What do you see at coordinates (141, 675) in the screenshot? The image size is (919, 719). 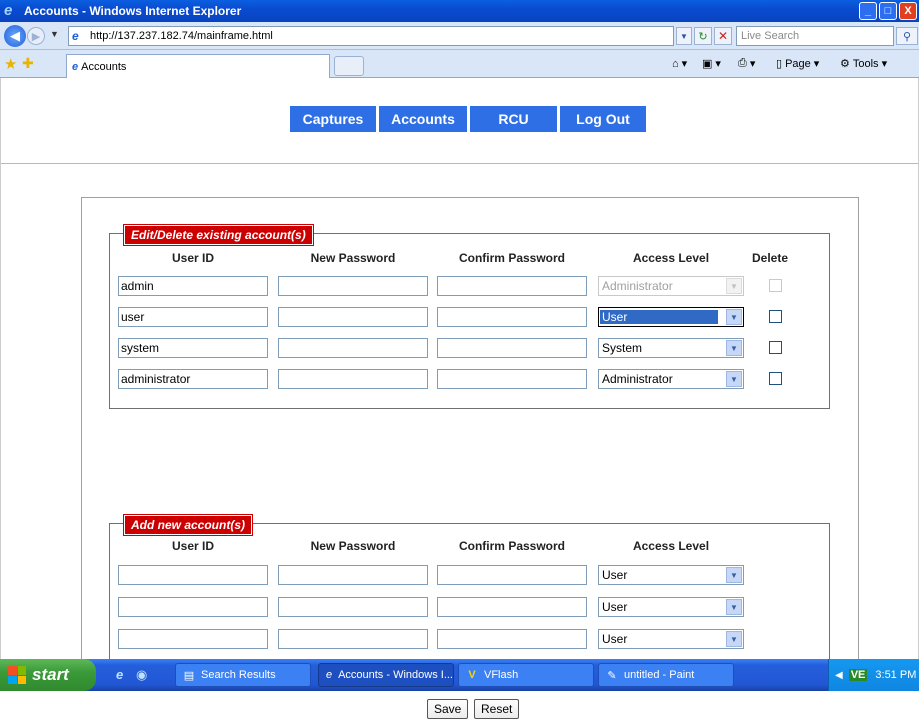 I see `quicklaunch-browser-icon: ◉` at bounding box center [141, 675].